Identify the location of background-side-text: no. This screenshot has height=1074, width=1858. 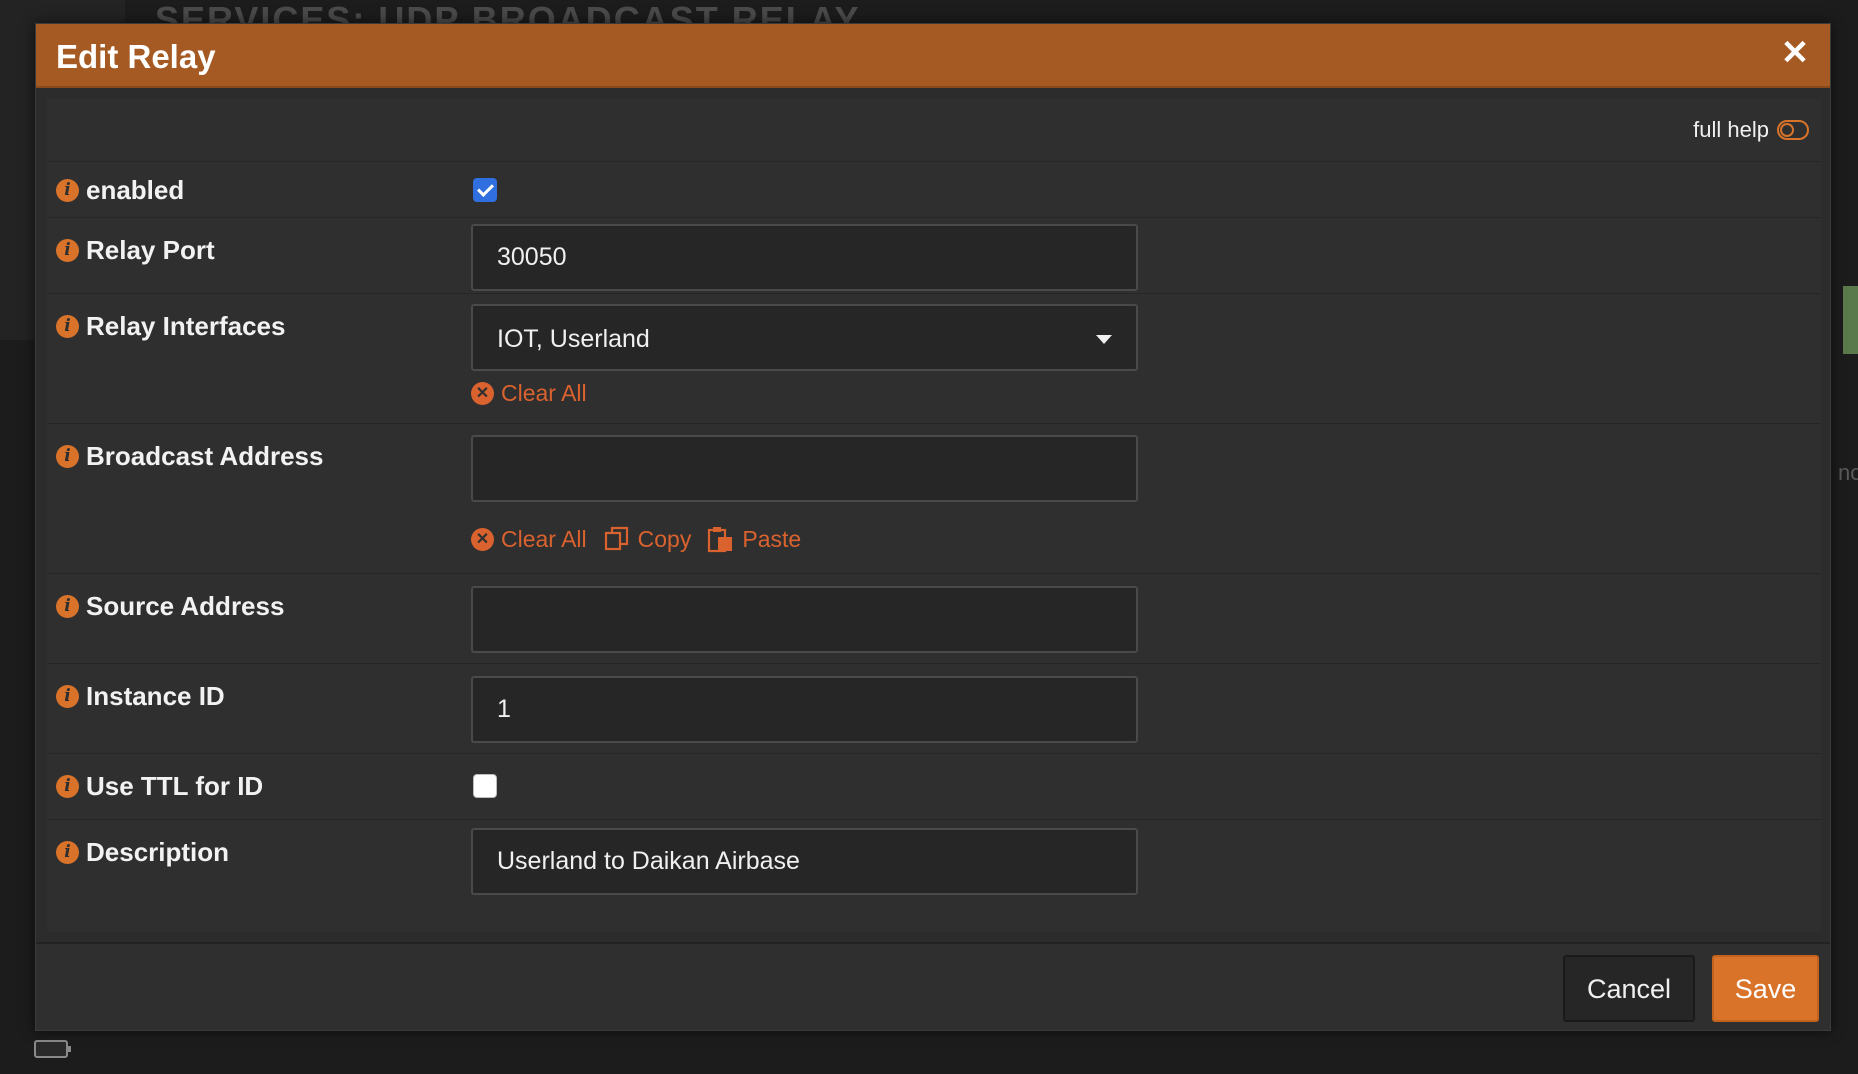
(1848, 472).